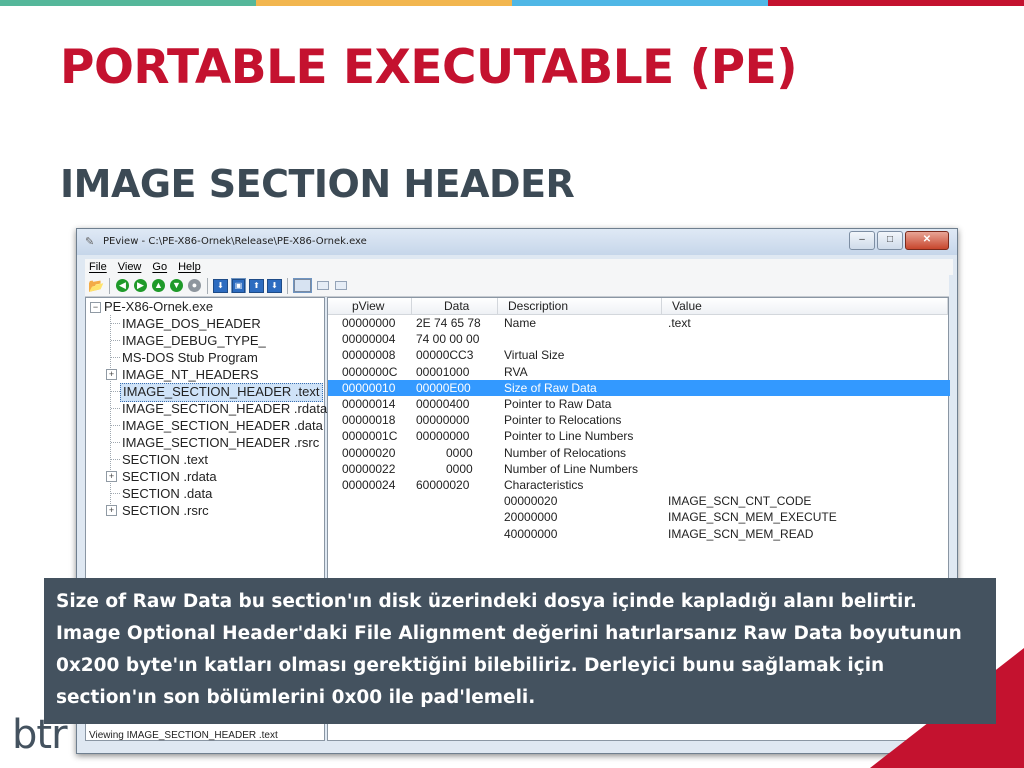  I want to click on column-header-pview: pView, so click(370, 306).